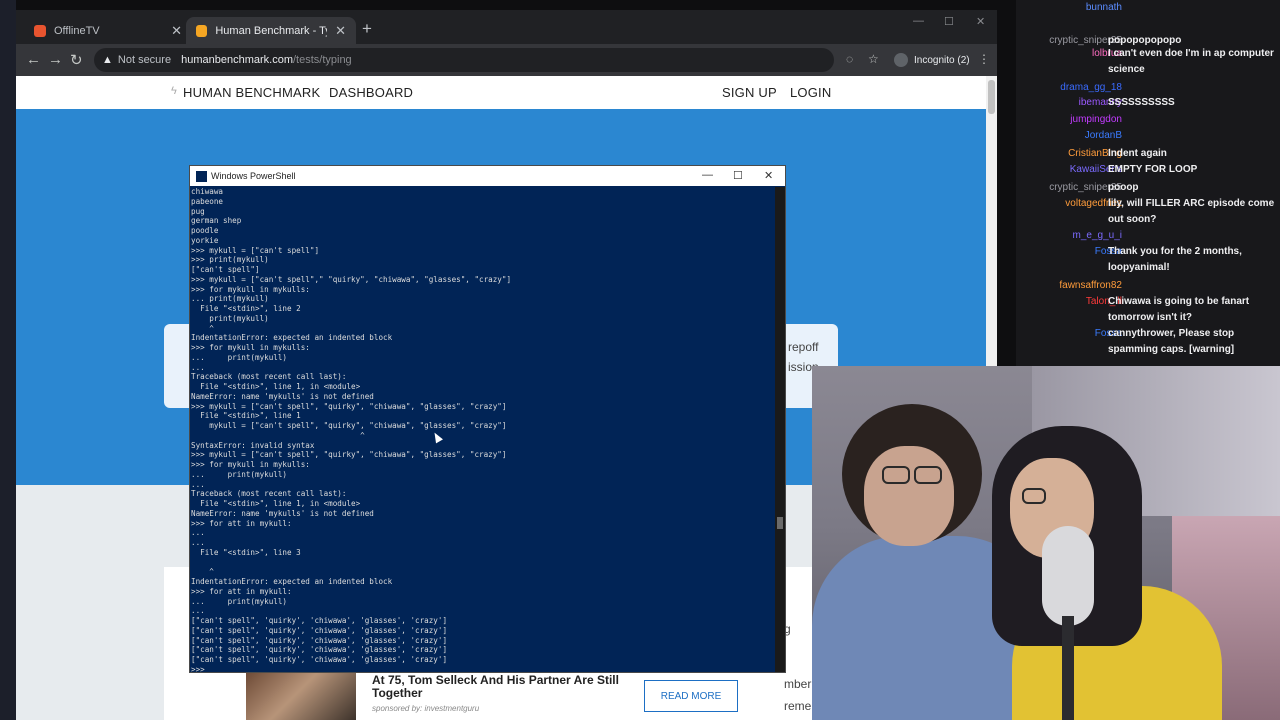 The image size is (1280, 720). Describe the element at coordinates (780, 523) in the screenshot. I see `console-scroll-thumb` at that location.